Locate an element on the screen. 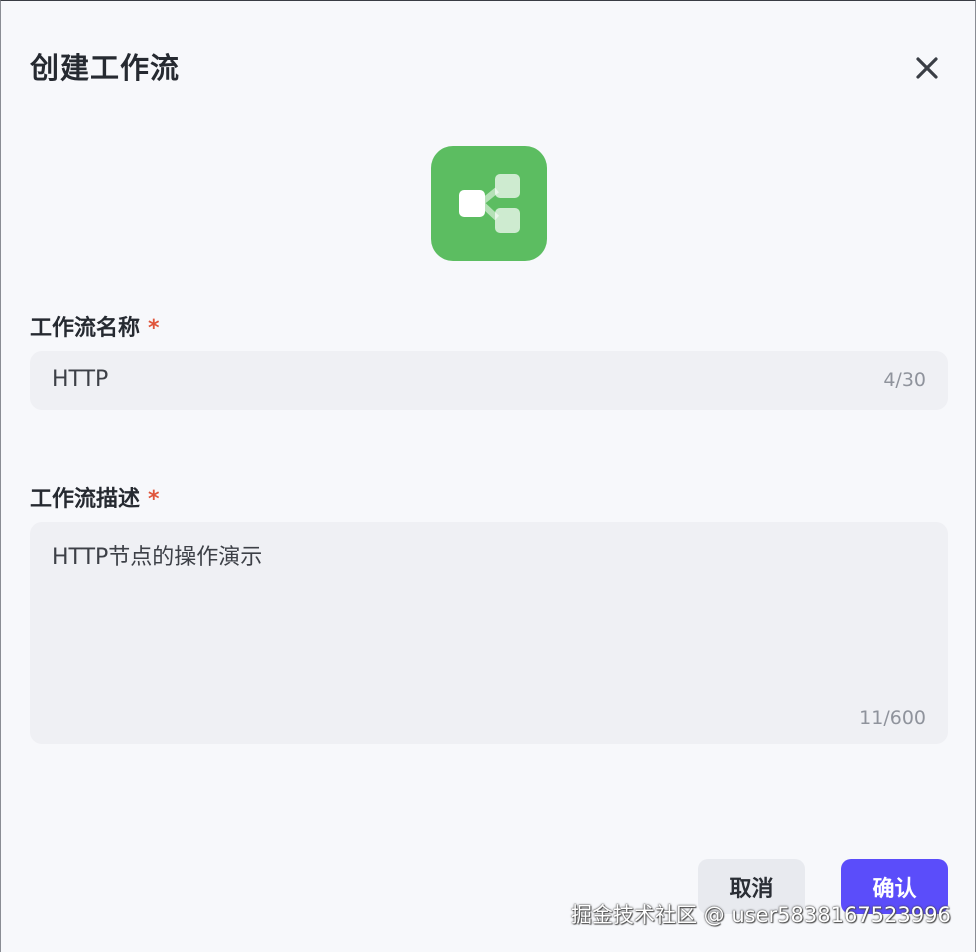 This screenshot has width=976, height=952. workflow-icon is located at coordinates (489, 203).